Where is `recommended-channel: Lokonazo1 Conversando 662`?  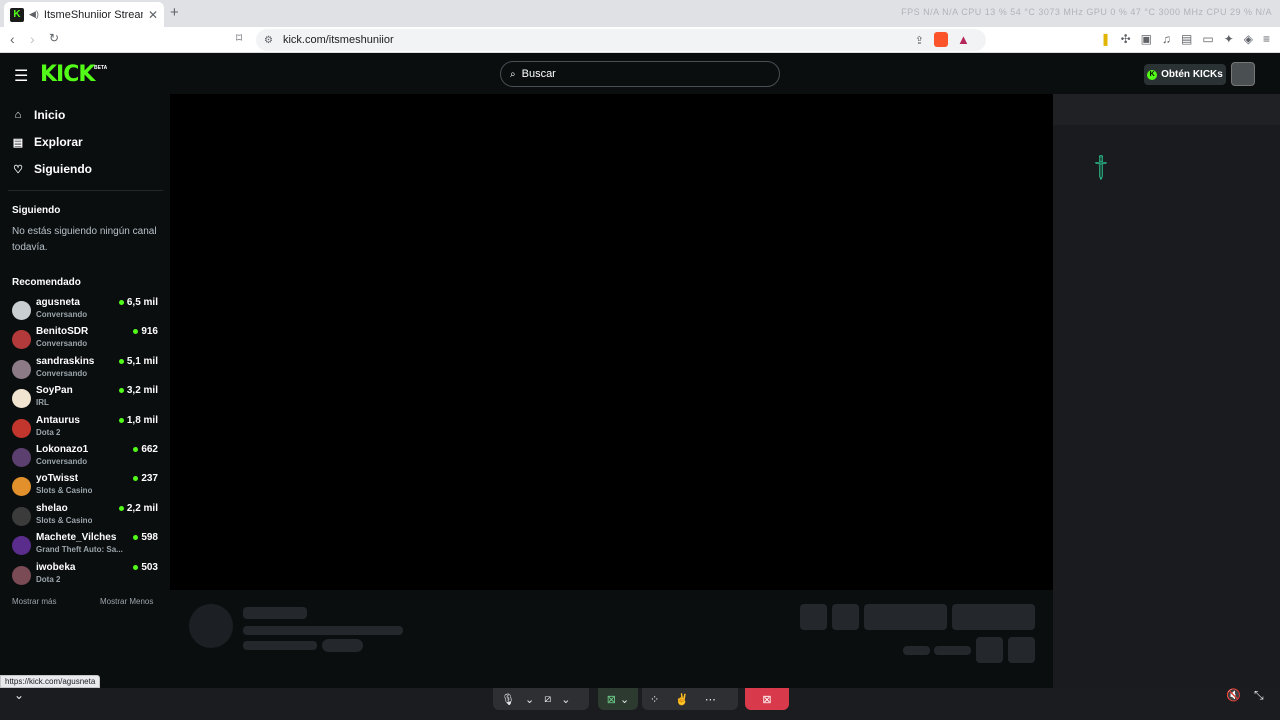
recommended-channel: Lokonazo1 Conversando 662 is located at coordinates (87, 457).